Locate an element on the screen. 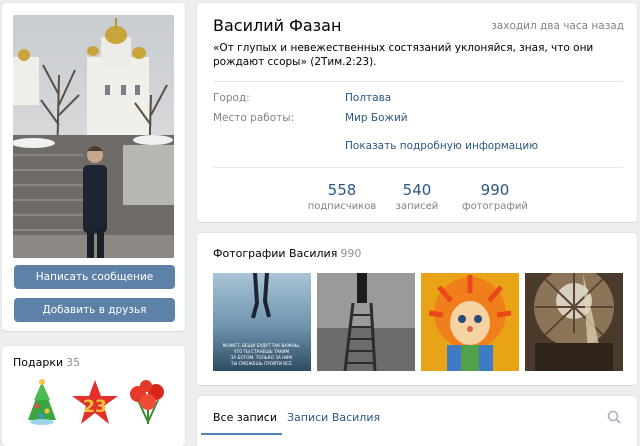 Image resolution: width=640 pixels, height=446 pixels. flowers-gift-icon is located at coordinates (148, 403).